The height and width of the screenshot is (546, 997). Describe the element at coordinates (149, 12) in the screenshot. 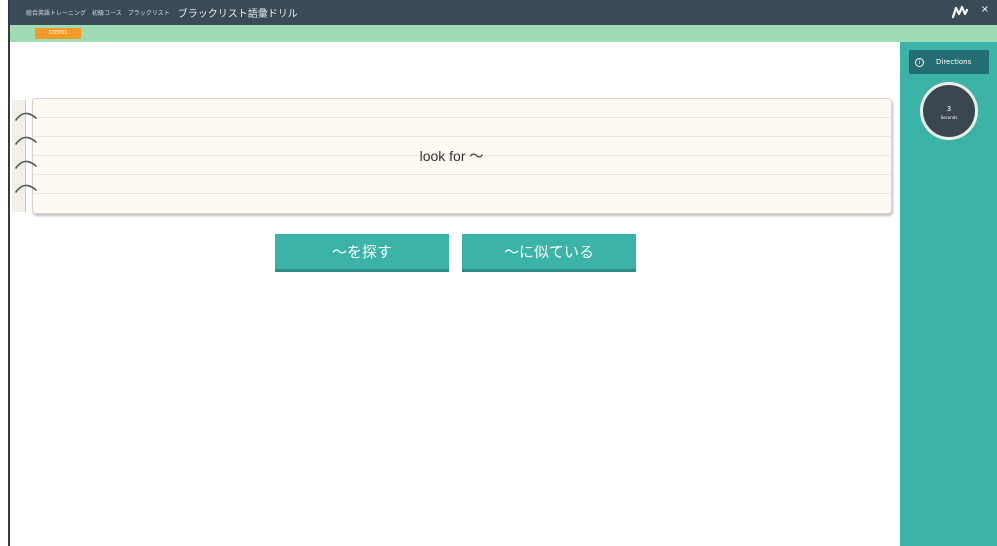

I see `breadcrumb-item: ブラックリスト` at that location.